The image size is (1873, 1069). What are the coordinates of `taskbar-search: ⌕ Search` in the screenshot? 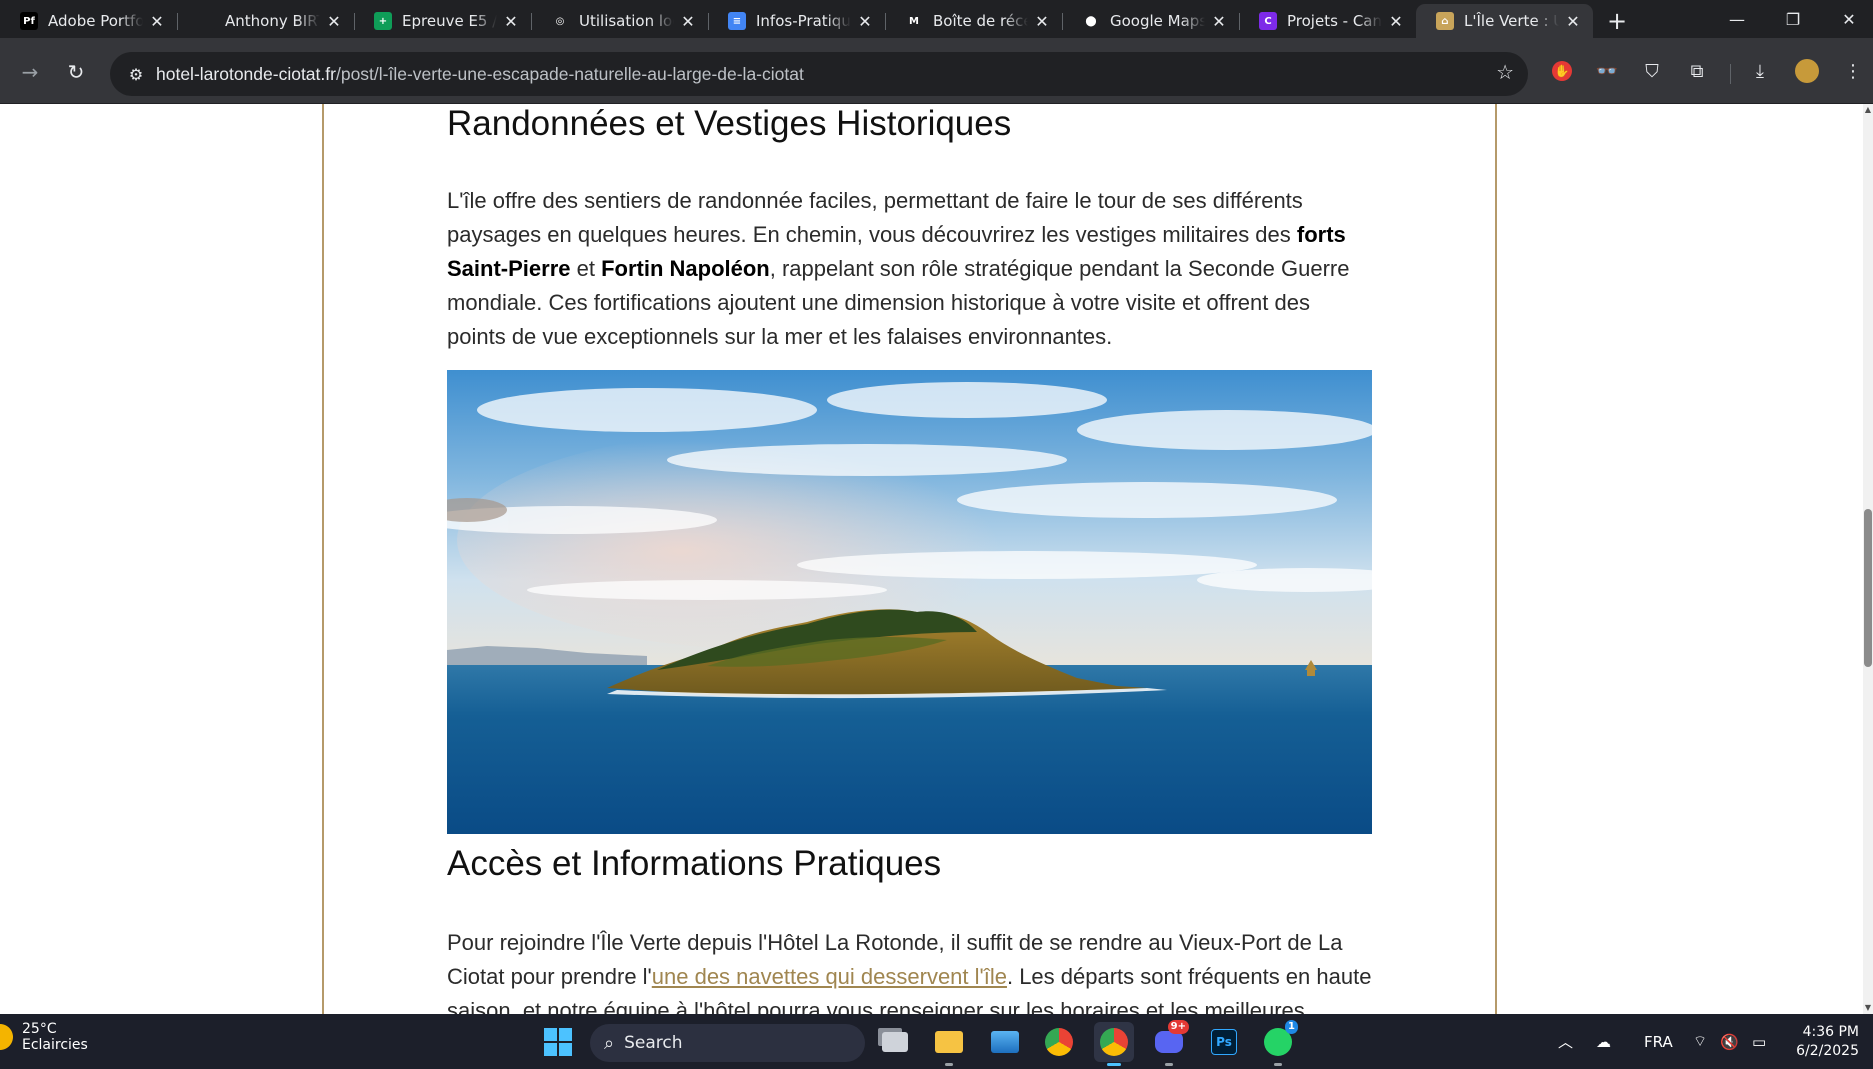 It's located at (727, 1043).